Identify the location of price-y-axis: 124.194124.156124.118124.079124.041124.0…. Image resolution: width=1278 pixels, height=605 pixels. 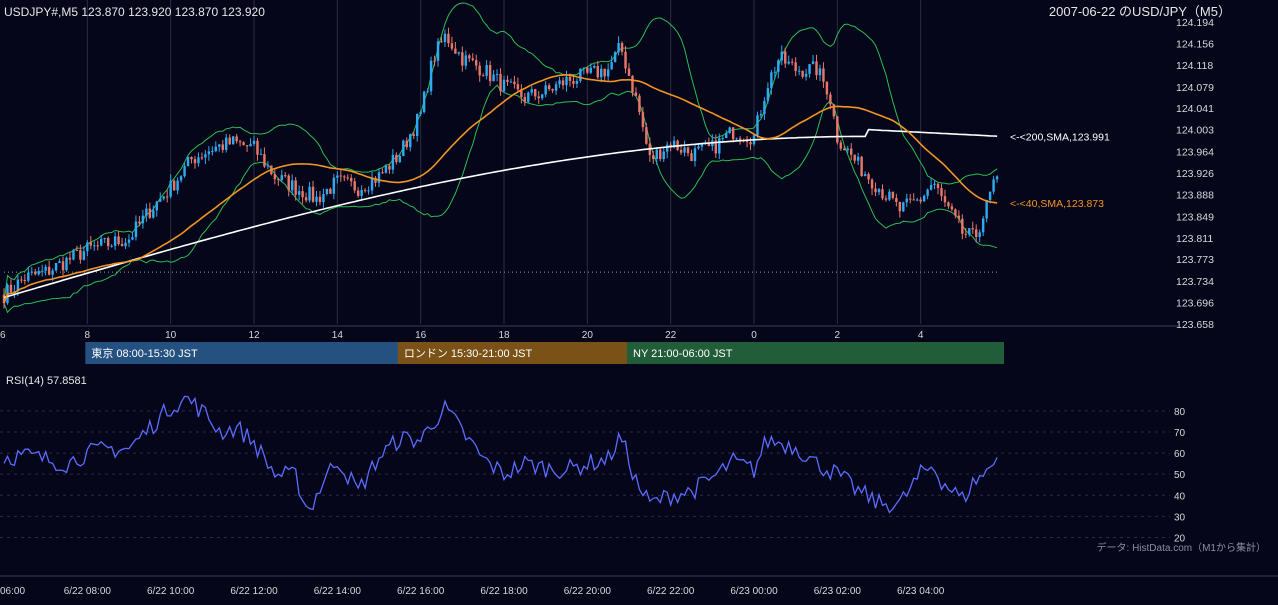
(1195, 174).